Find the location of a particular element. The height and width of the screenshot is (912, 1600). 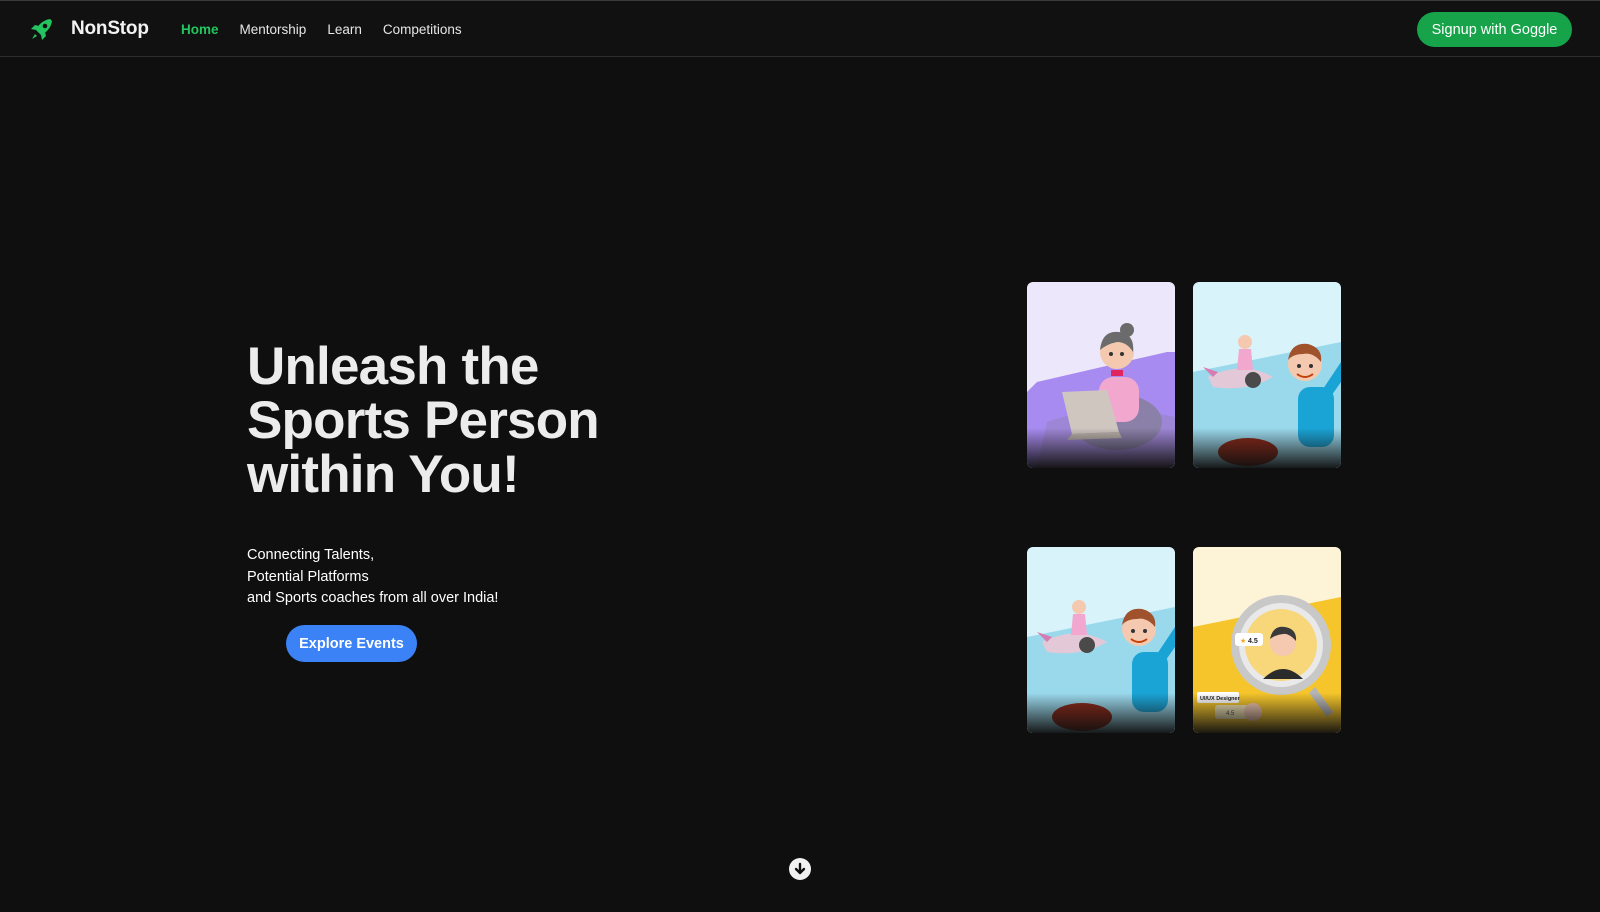

hero-subtitle-line: and Sports coaches from all over India! is located at coordinates (373, 598).